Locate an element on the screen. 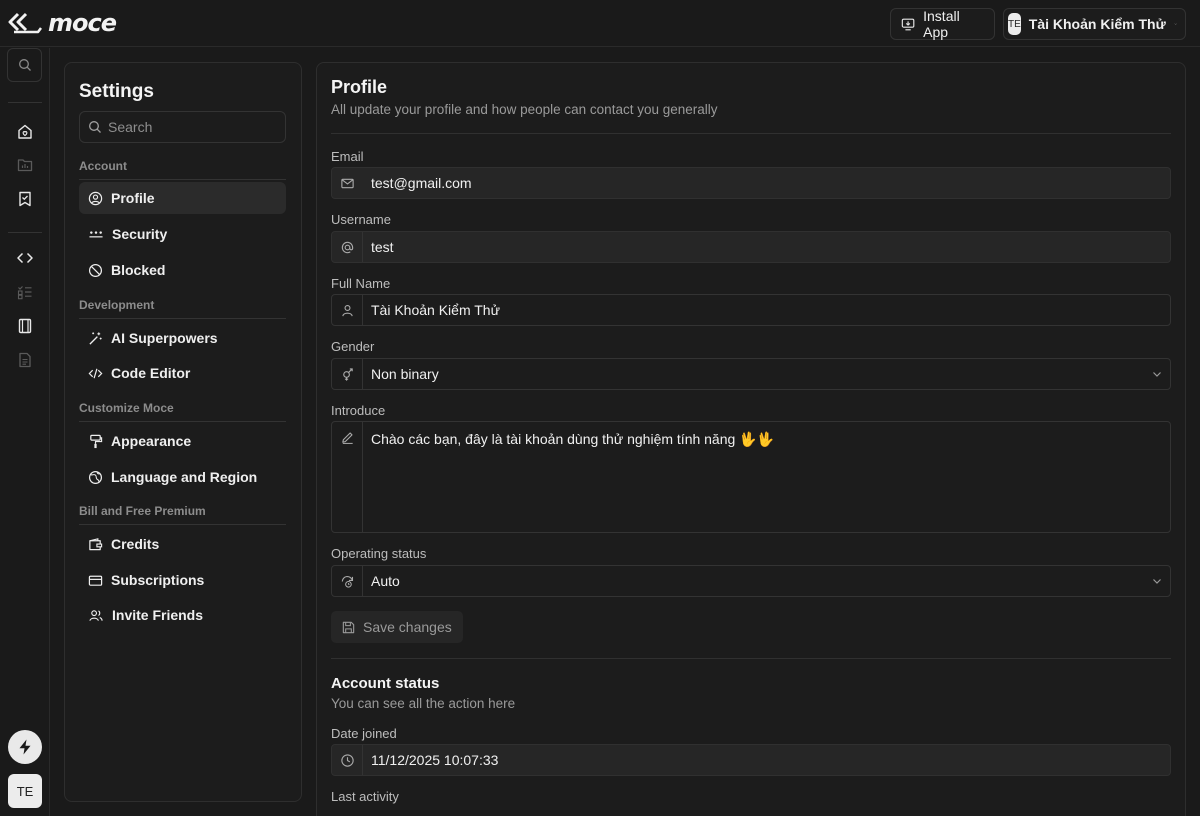 The image size is (1200, 816). sidebar-item-label: Code Editor is located at coordinates (151, 373).